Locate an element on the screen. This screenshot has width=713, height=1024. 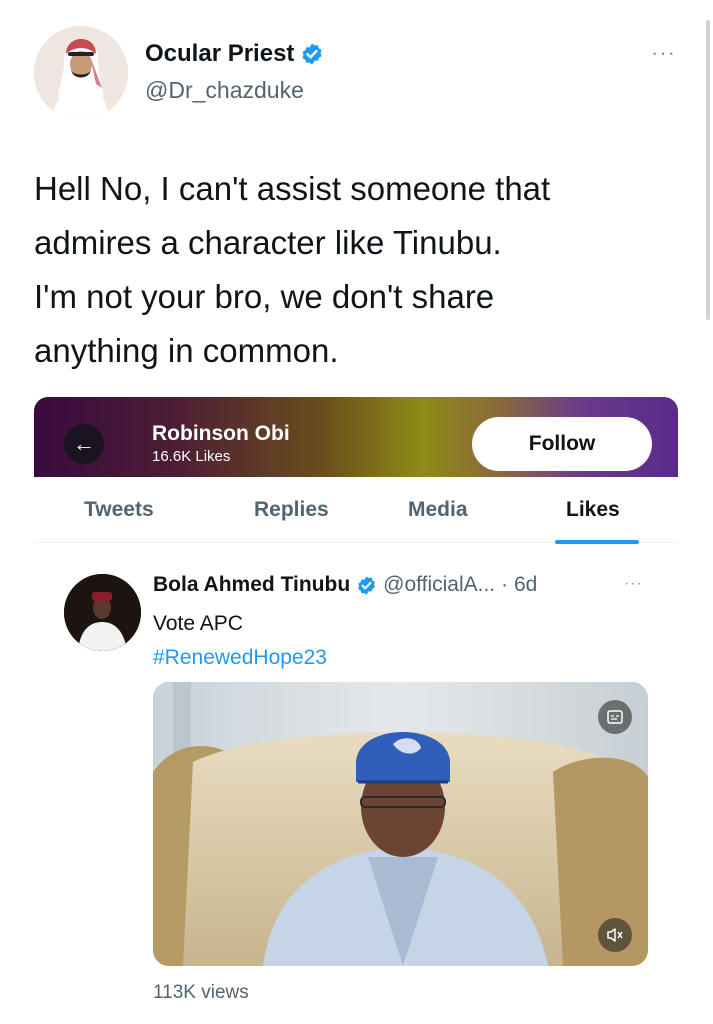
liked-tweet-header: Bola Ahmed Tinubu @officialA... · 6d is located at coordinates (345, 585).